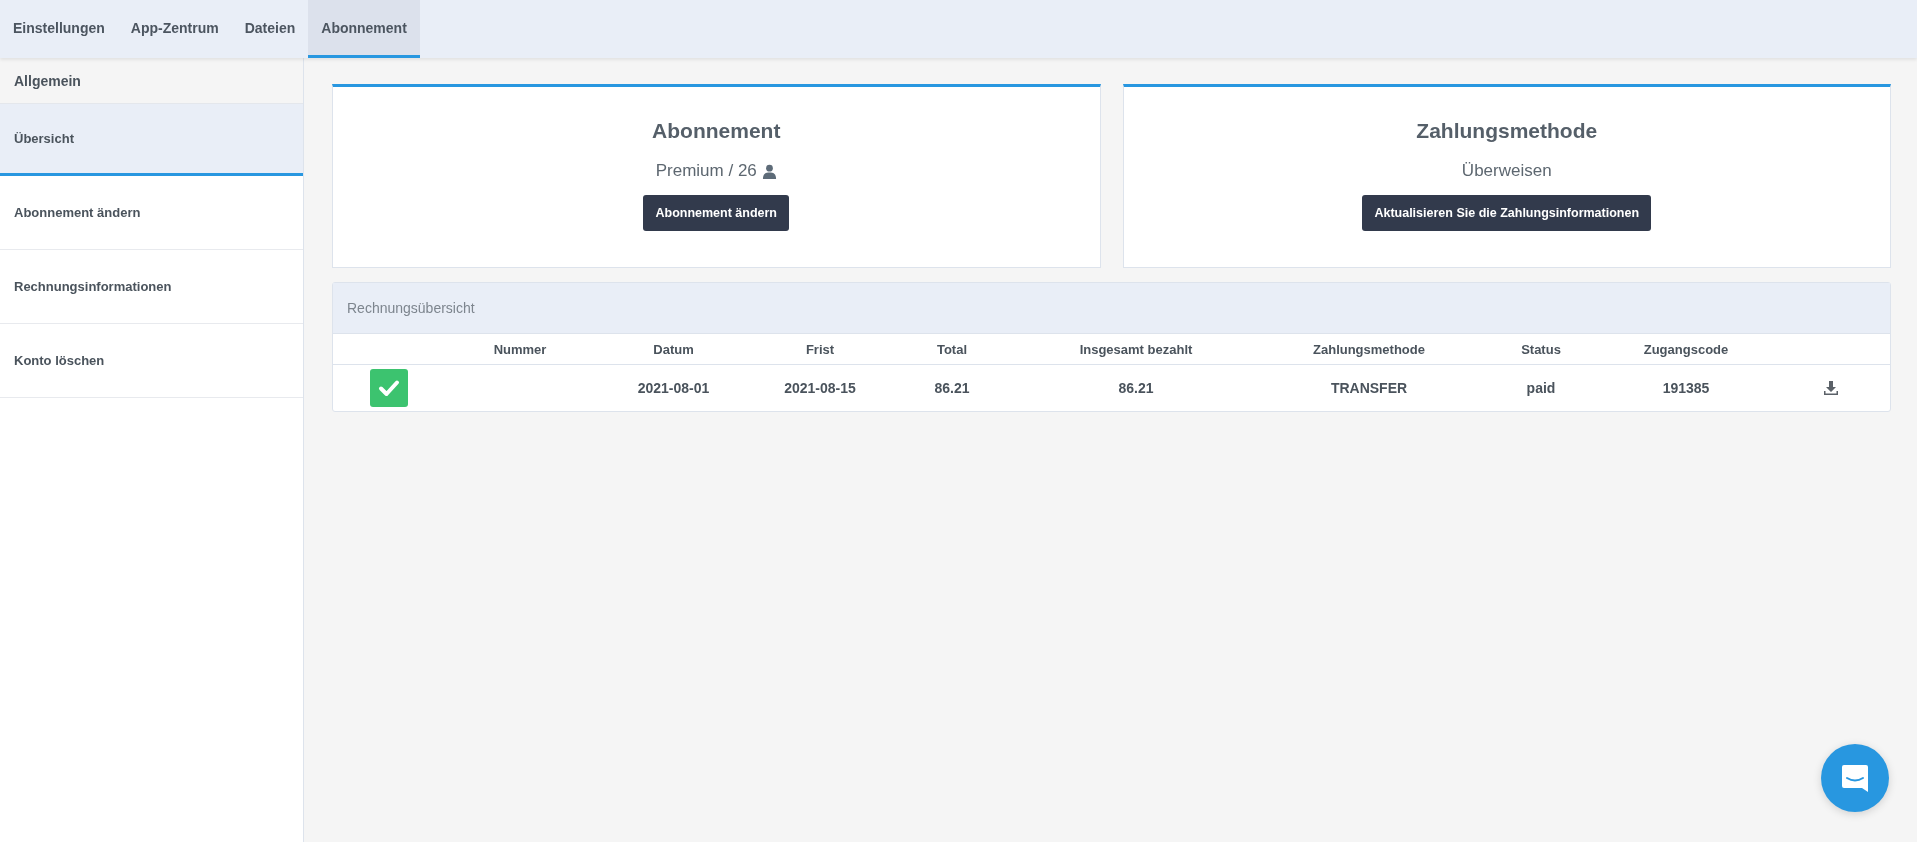 The image size is (1917, 842). I want to click on column-header: Total, so click(952, 349).